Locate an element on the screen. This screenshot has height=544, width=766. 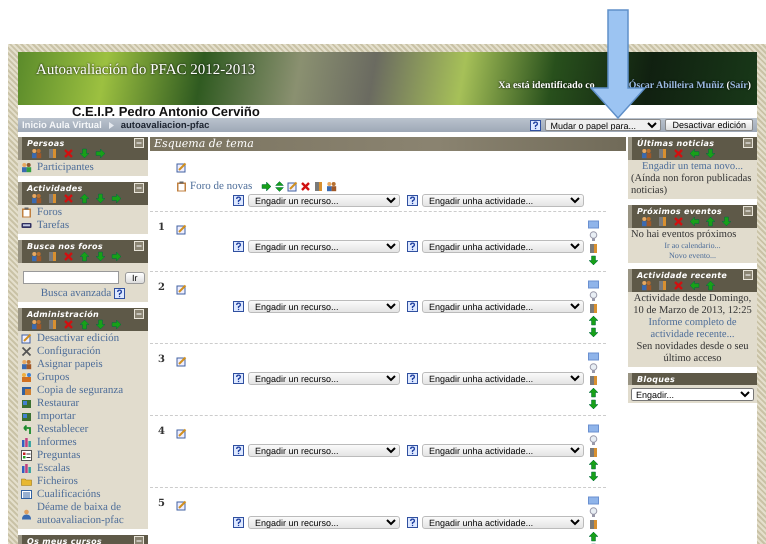
up-down-arrow-icon is located at coordinates (280, 186).